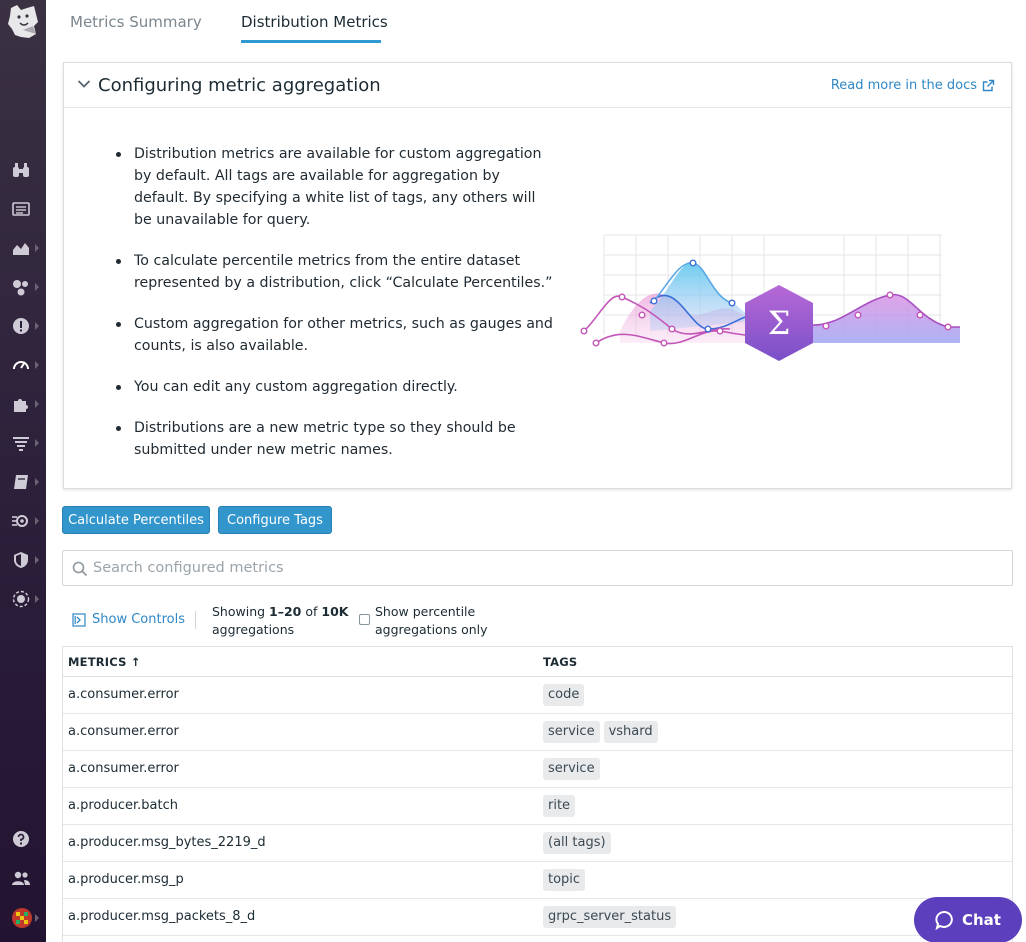  I want to click on search-box, so click(537, 568).